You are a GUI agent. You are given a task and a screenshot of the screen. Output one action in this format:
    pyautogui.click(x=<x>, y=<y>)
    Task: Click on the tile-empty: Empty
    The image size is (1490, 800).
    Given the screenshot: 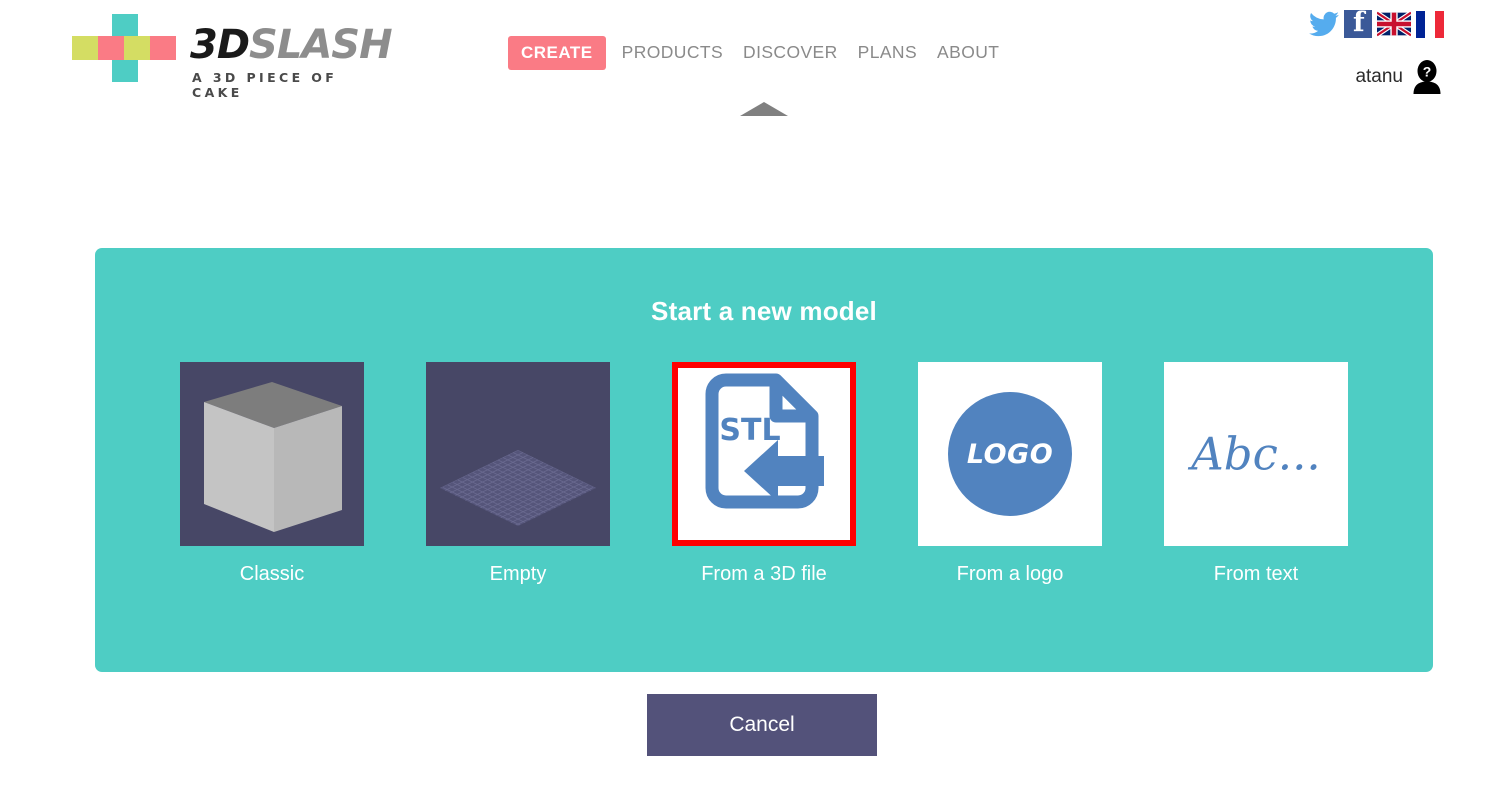 What is the action you would take?
    pyautogui.click(x=518, y=474)
    